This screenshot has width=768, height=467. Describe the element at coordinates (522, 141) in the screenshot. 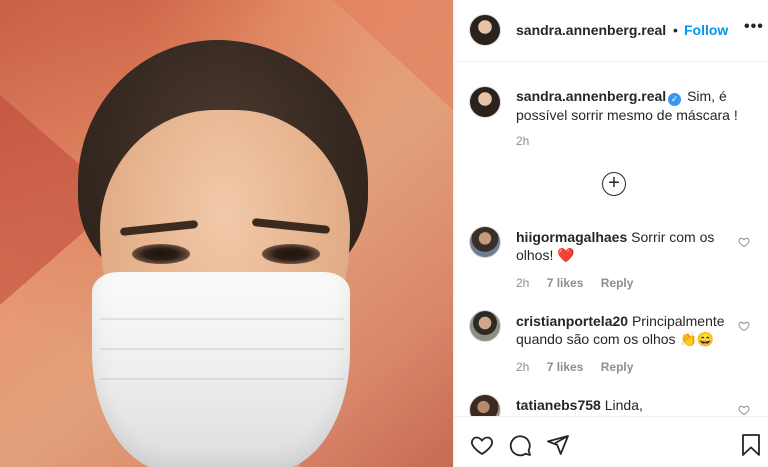

I see `caption-timestamp: 2h` at that location.